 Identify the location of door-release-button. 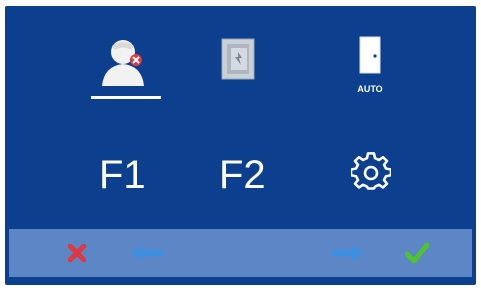
(238, 59).